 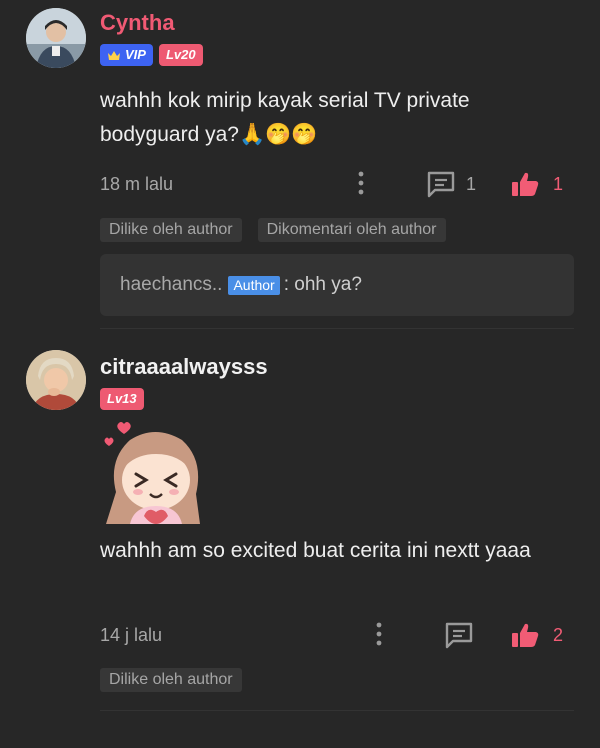 I want to click on timestamp: 14 j lalu, so click(x=131, y=635).